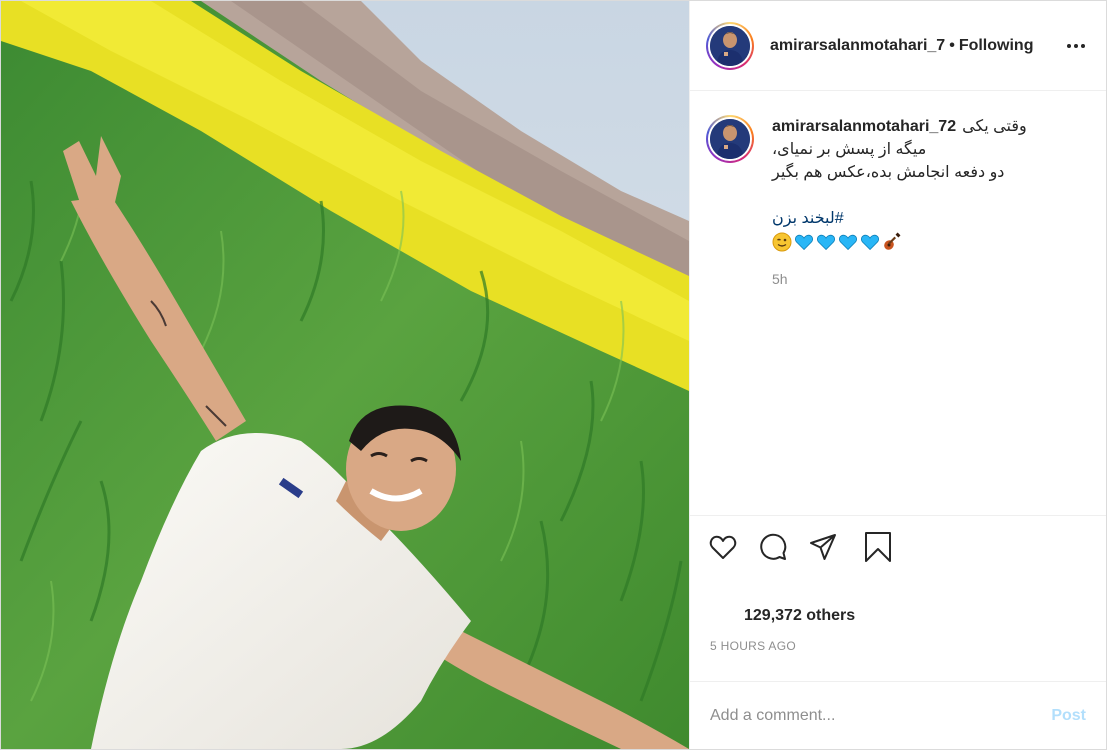 This screenshot has height=750, width=1107. Describe the element at coordinates (808, 218) in the screenshot. I see `caption-hashtag: #لبخند بزن` at that location.